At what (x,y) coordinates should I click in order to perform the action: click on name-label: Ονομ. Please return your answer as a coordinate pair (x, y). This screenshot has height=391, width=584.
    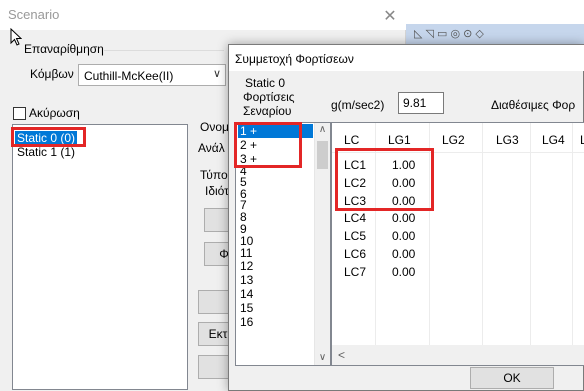
    Looking at the image, I should click on (214, 127).